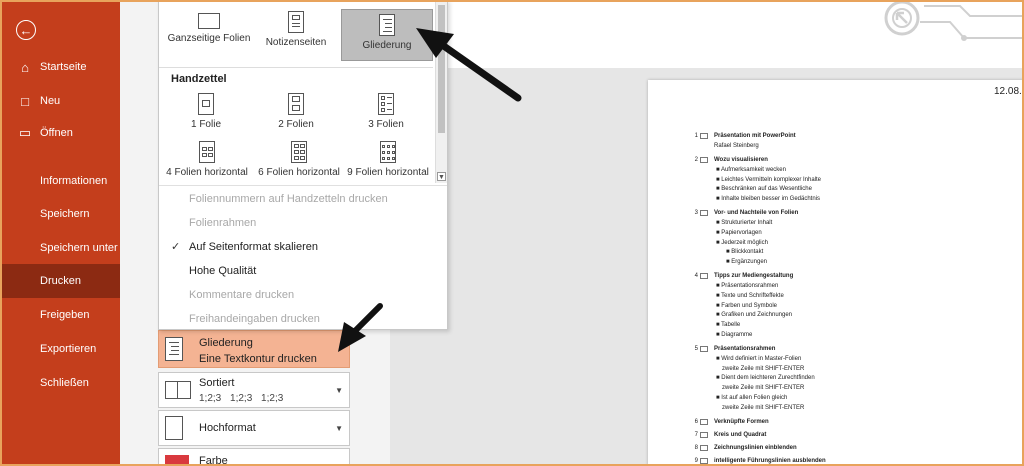 This screenshot has width=1024, height=466. What do you see at coordinates (696, 421) in the screenshot?
I see `outline-number: 6` at bounding box center [696, 421].